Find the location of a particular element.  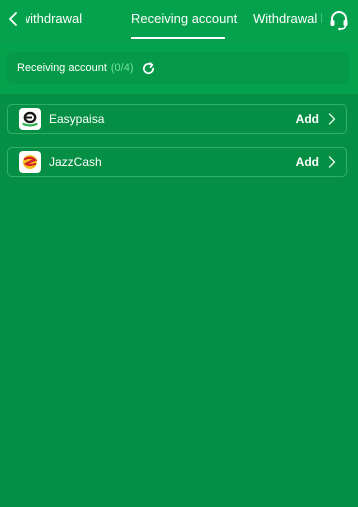

status-panel: Receiving account (0/4) is located at coordinates (179, 67).